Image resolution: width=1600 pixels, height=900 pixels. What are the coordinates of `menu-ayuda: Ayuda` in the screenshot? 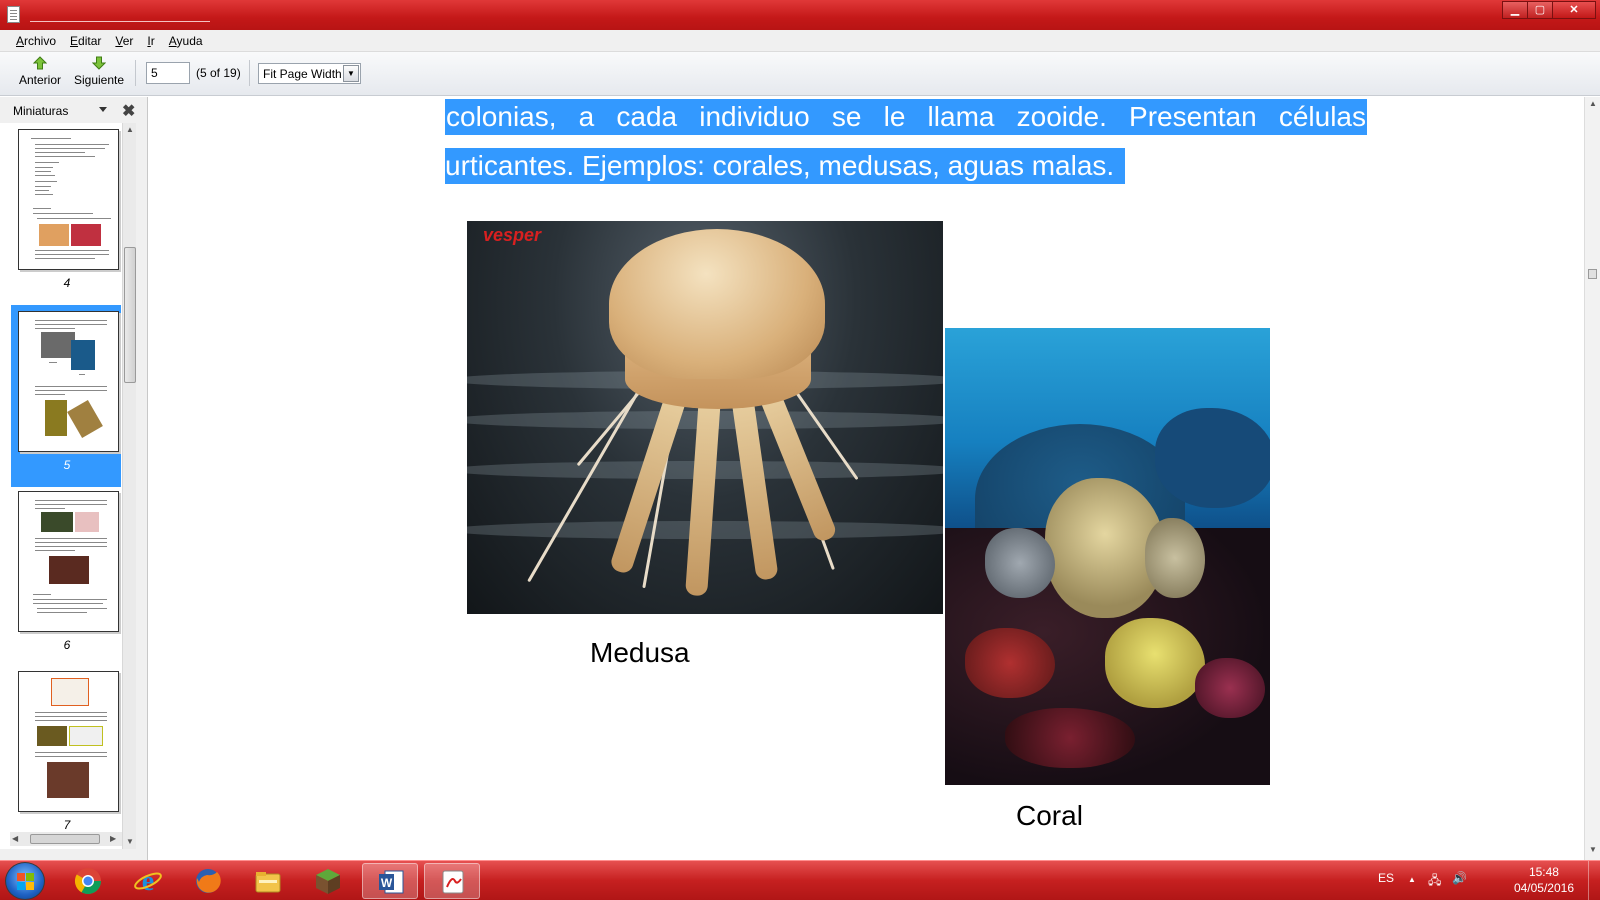 It's located at (186, 41).